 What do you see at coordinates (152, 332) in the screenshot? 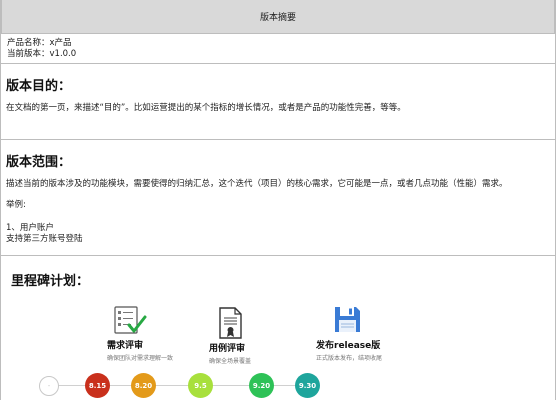
I see `stage-requirements-review: 需求评审 确保团队对需求理解一致` at bounding box center [152, 332].